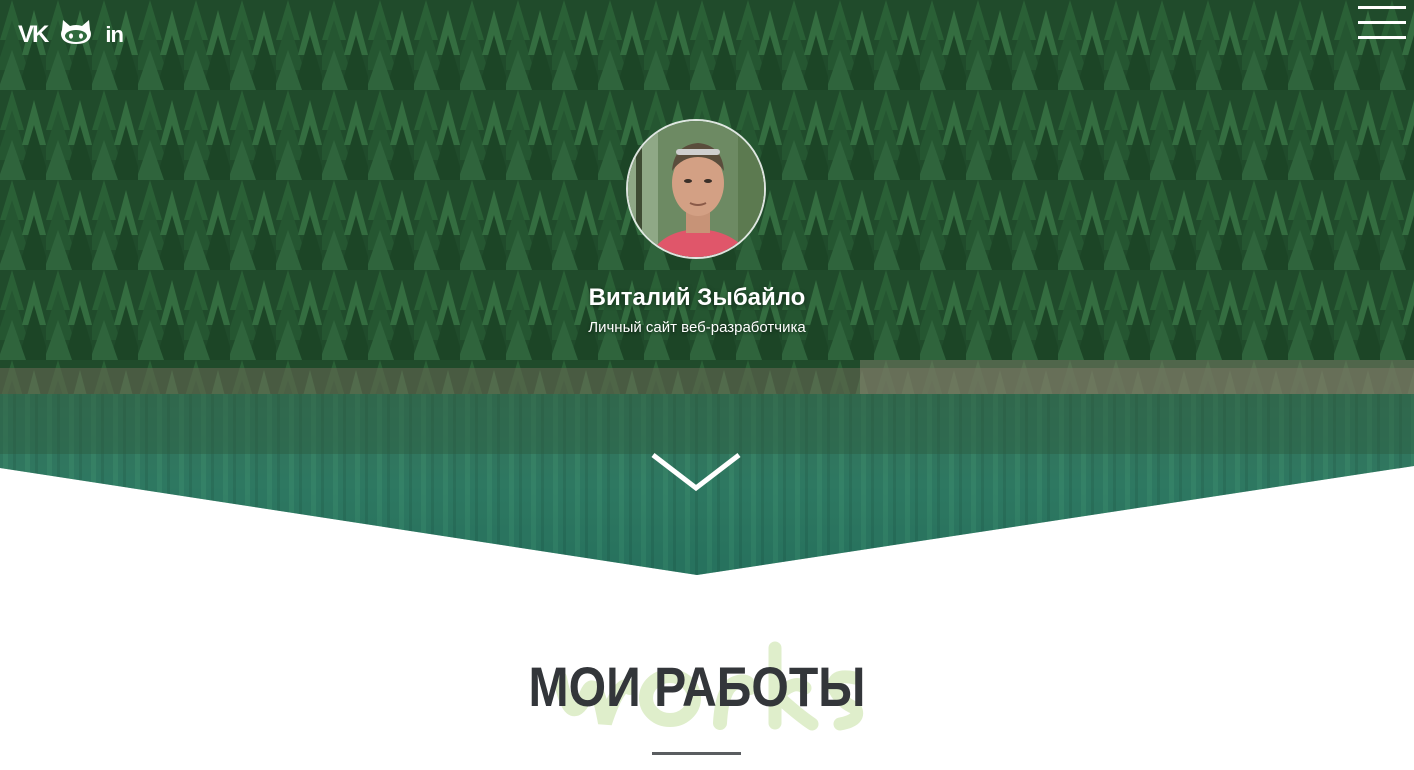 The image size is (1414, 770). Describe the element at coordinates (697, 686) in the screenshot. I see `section-title: МОИ РАБОТЫ` at that location.